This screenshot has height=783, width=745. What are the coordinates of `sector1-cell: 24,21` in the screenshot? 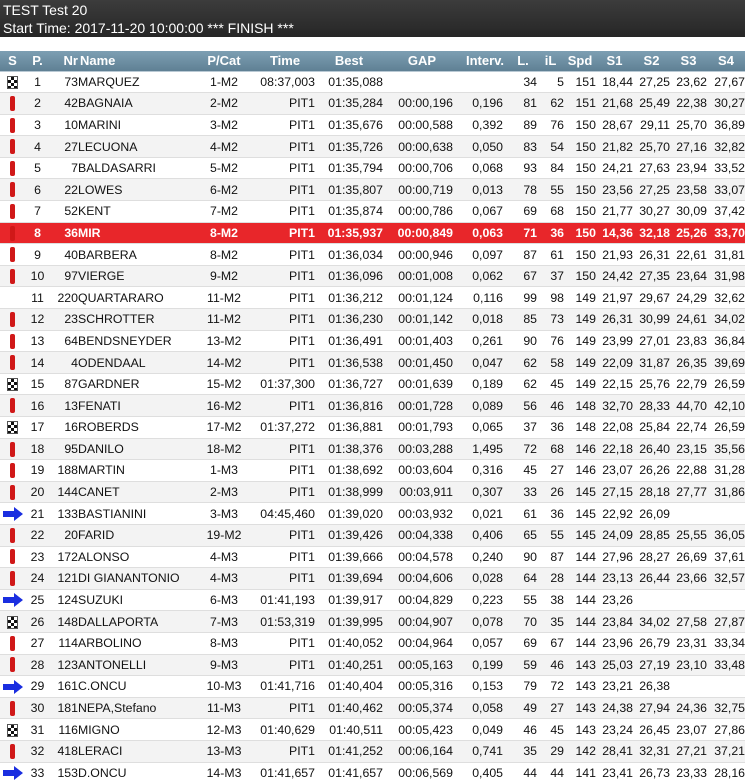 It's located at (614, 168).